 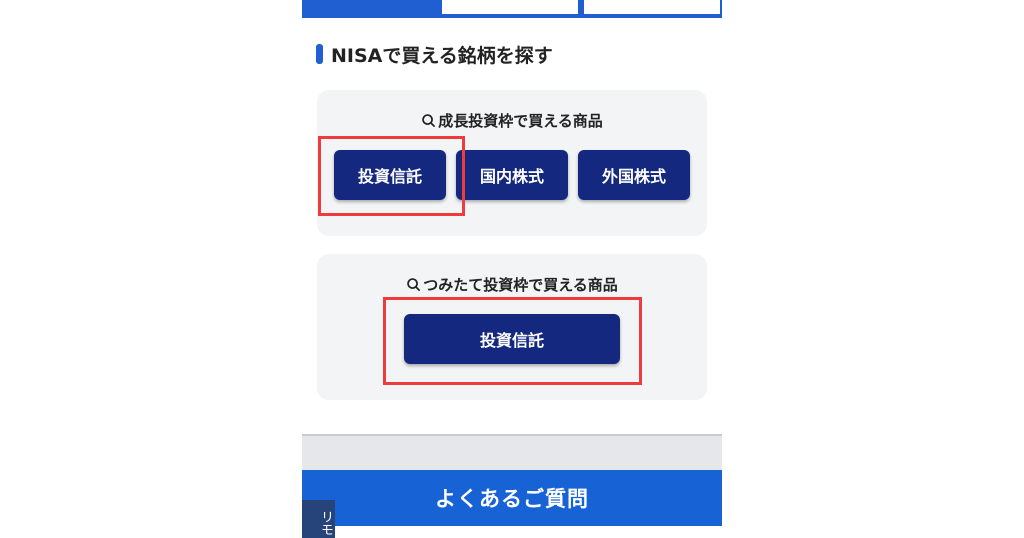 I want to click on side-tab-label: リモ, so click(x=325, y=523).